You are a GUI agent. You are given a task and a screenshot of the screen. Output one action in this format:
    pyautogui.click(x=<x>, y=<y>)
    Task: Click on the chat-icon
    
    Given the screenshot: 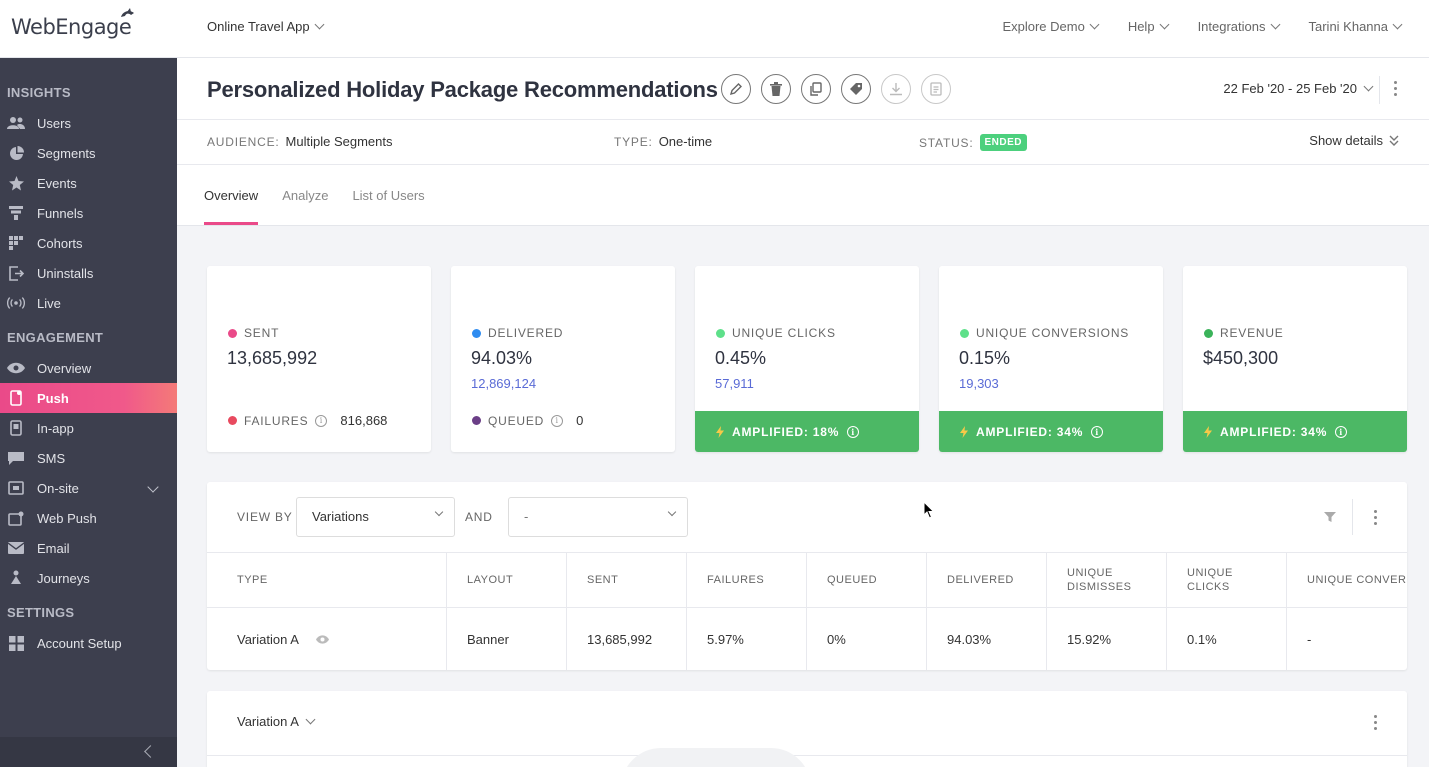 What is the action you would take?
    pyautogui.click(x=16, y=458)
    